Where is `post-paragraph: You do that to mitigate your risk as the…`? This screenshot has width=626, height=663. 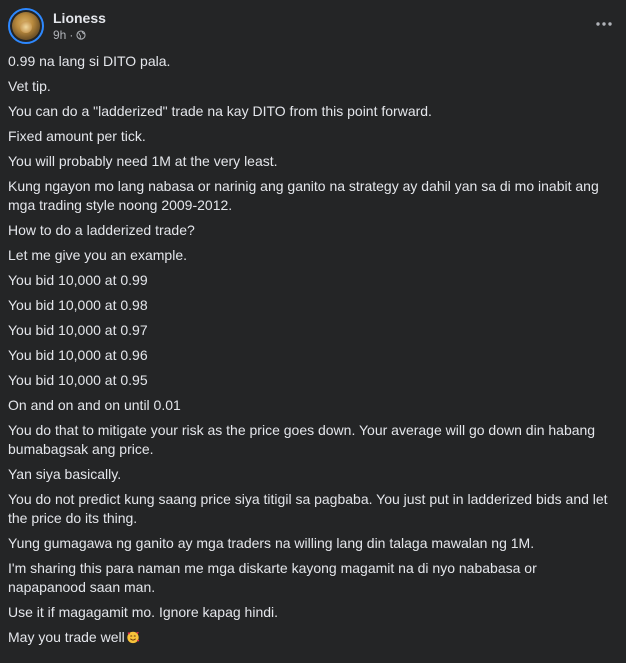
post-paragraph: You do that to mitigate your risk as the… is located at coordinates (302, 439).